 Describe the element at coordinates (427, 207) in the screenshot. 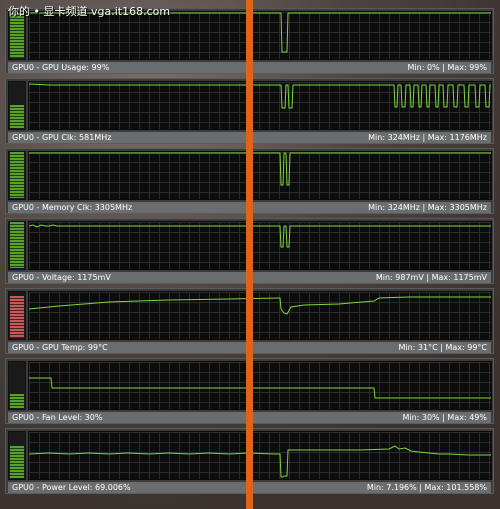

I see `memory-clk-range: Min: 324MHz | Max: 3305MHz` at that location.